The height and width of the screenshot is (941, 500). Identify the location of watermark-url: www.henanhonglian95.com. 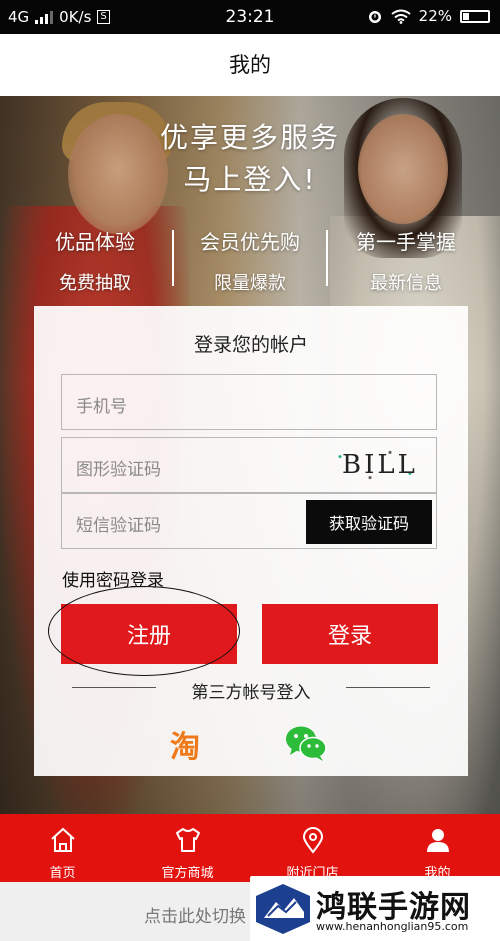
(392, 926).